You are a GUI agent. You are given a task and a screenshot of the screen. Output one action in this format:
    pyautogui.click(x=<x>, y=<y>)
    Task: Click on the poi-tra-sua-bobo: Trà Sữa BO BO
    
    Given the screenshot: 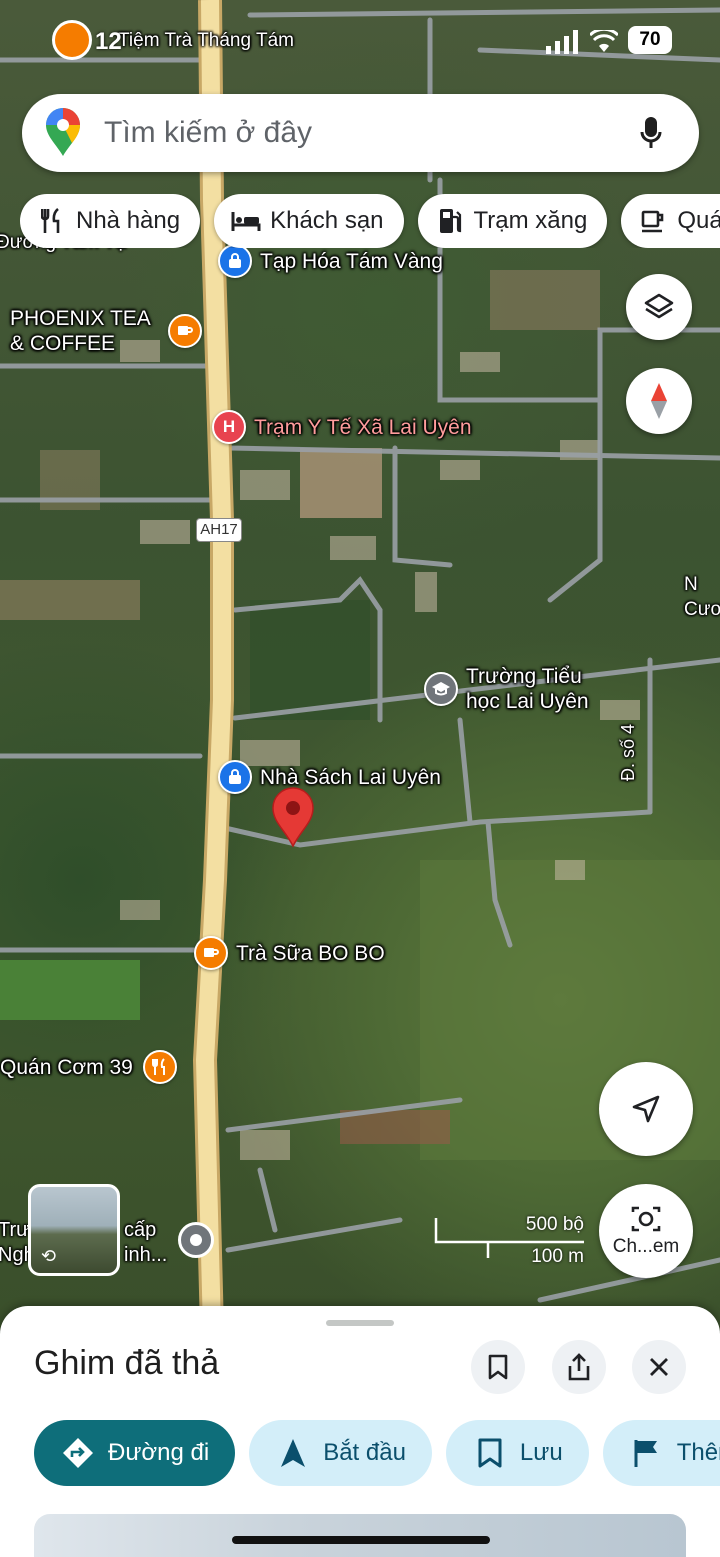 What is the action you would take?
    pyautogui.click(x=289, y=953)
    